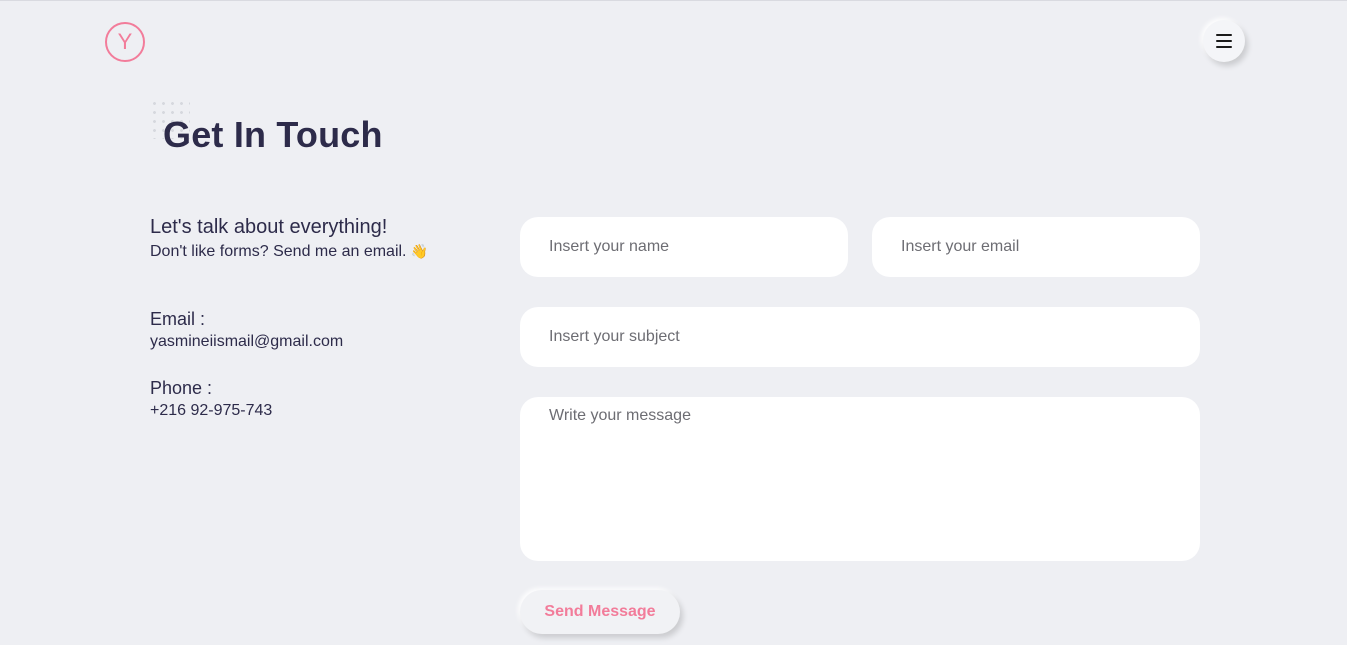  I want to click on send-message-button: Send Message, so click(600, 612).